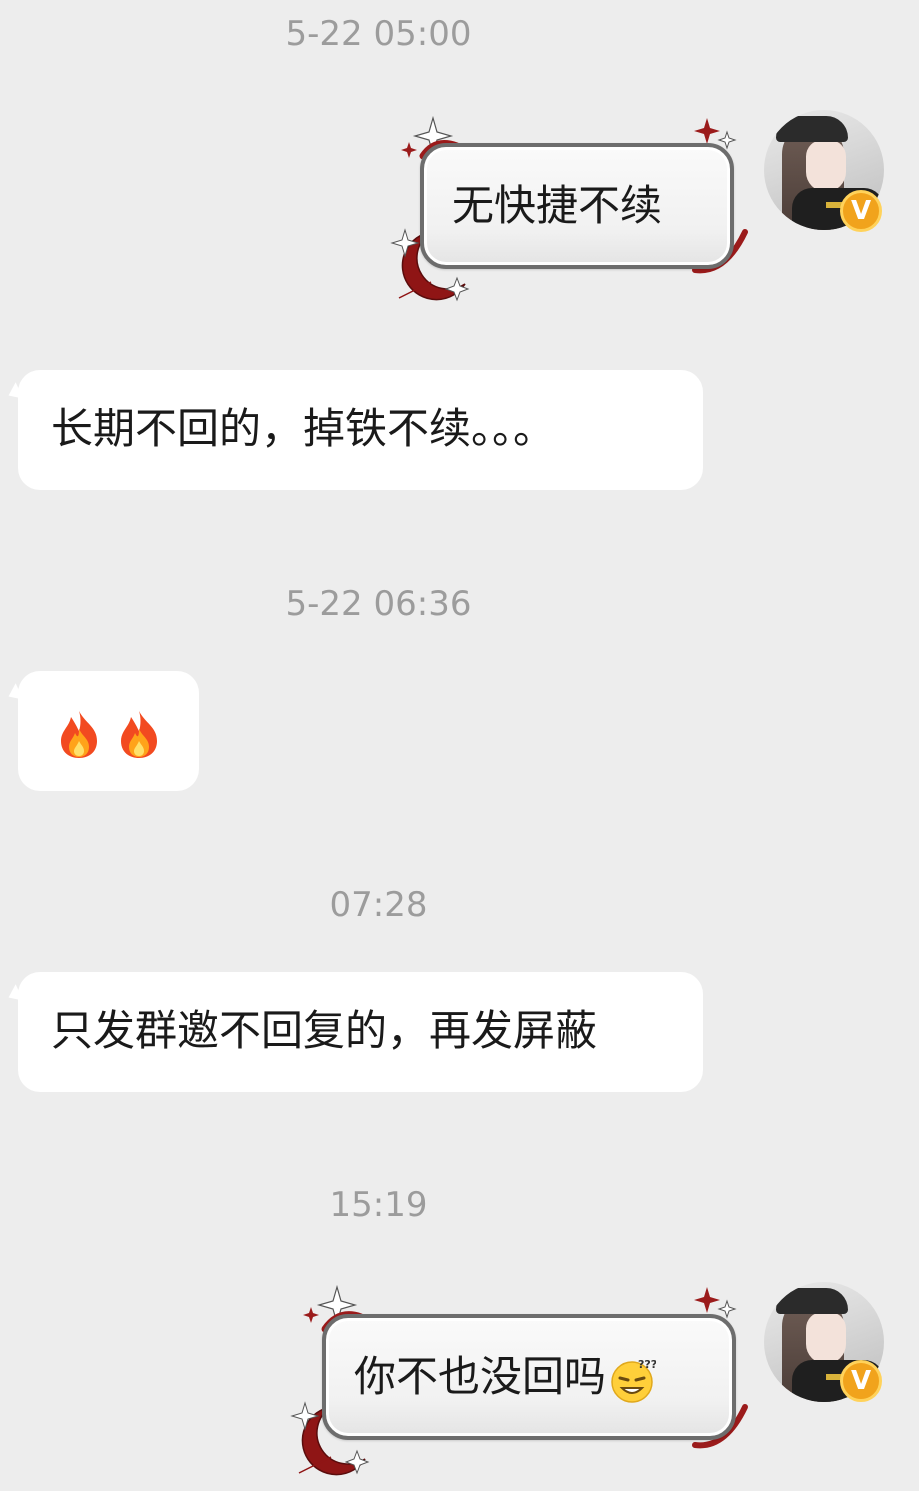  I want to click on message-bubble, so click(108, 731).